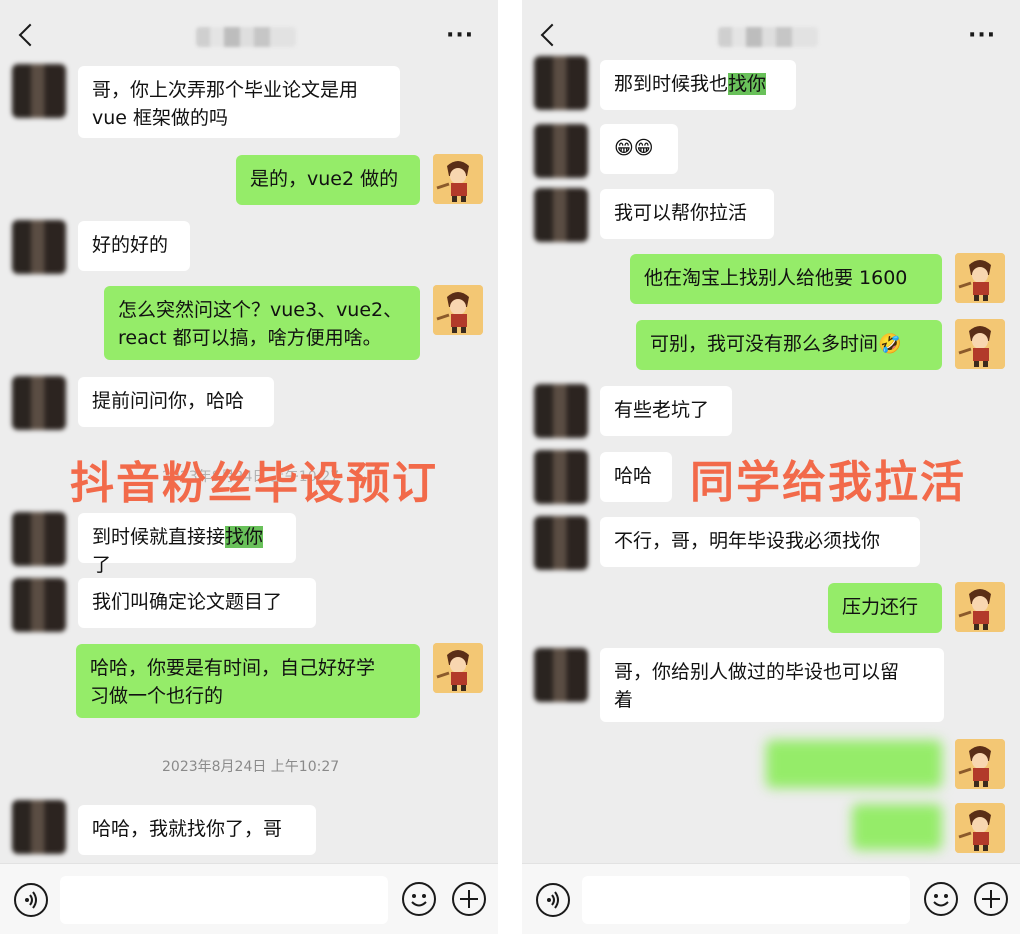 The width and height of the screenshot is (1024, 934). What do you see at coordinates (639, 149) in the screenshot?
I see `message-bubble-incoming: 😁😁` at bounding box center [639, 149].